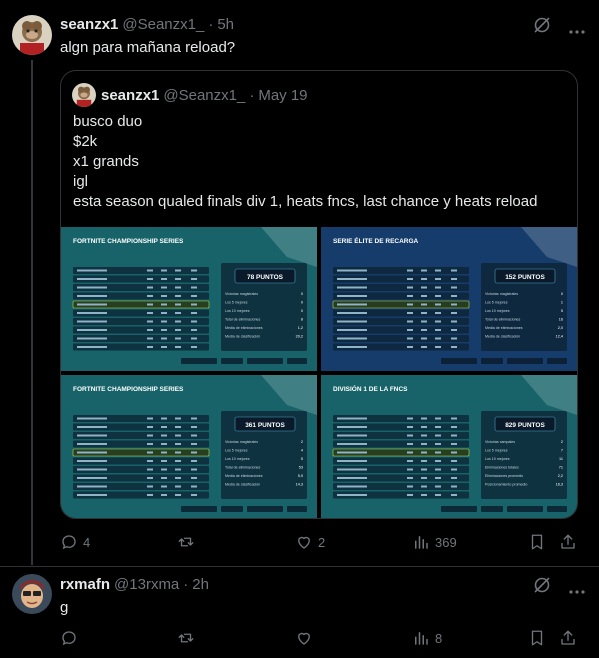 This screenshot has height=658, width=599. I want to click on stat-label: Los 5 mejores, so click(236, 303).